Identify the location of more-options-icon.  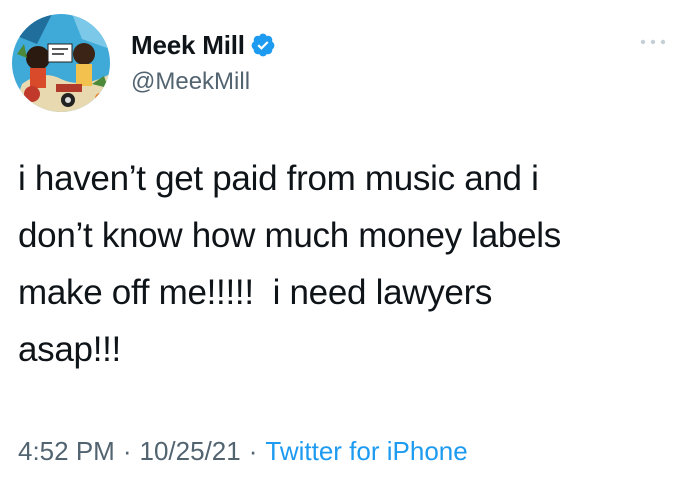
(653, 42).